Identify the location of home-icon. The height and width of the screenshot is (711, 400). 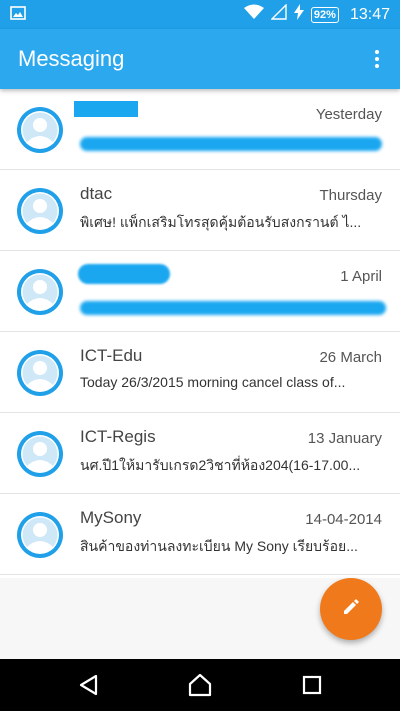
(200, 685).